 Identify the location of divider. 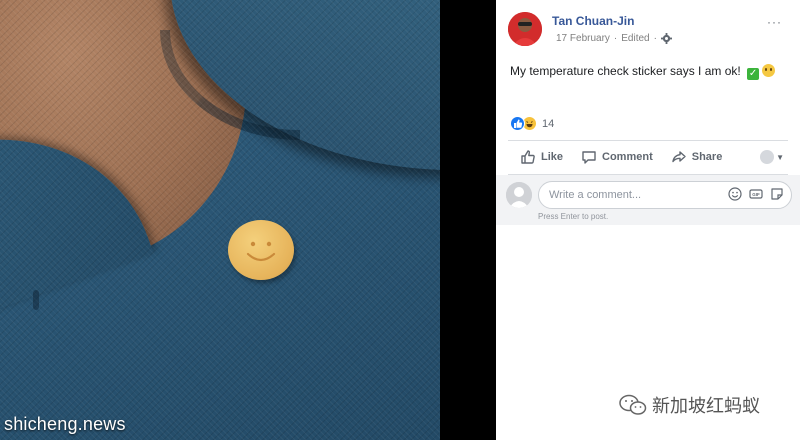
(468, 220).